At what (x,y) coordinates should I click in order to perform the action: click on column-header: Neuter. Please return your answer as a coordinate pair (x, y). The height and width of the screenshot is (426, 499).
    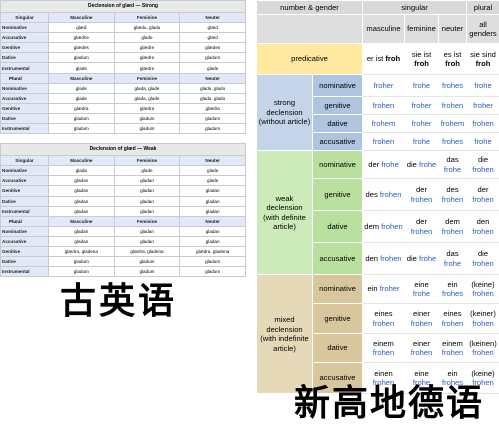
    Looking at the image, I should click on (213, 161).